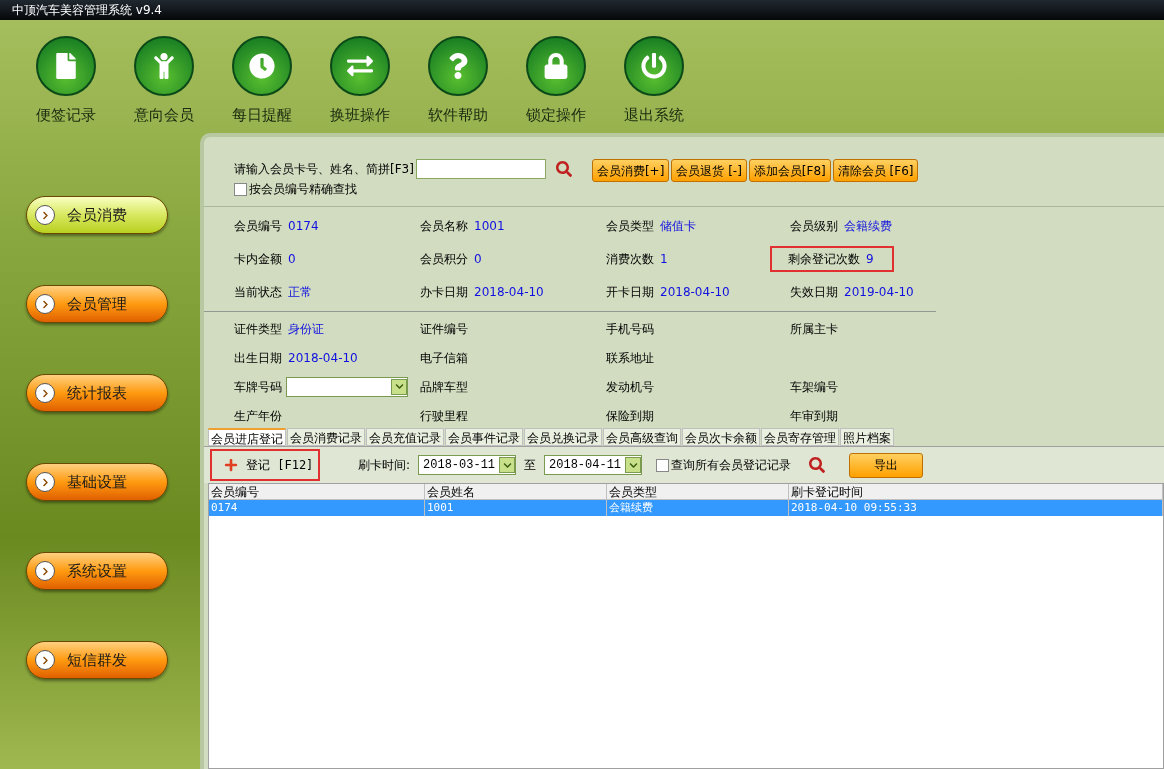  Describe the element at coordinates (678, 226) in the screenshot. I see `field-value: 储值卡` at that location.